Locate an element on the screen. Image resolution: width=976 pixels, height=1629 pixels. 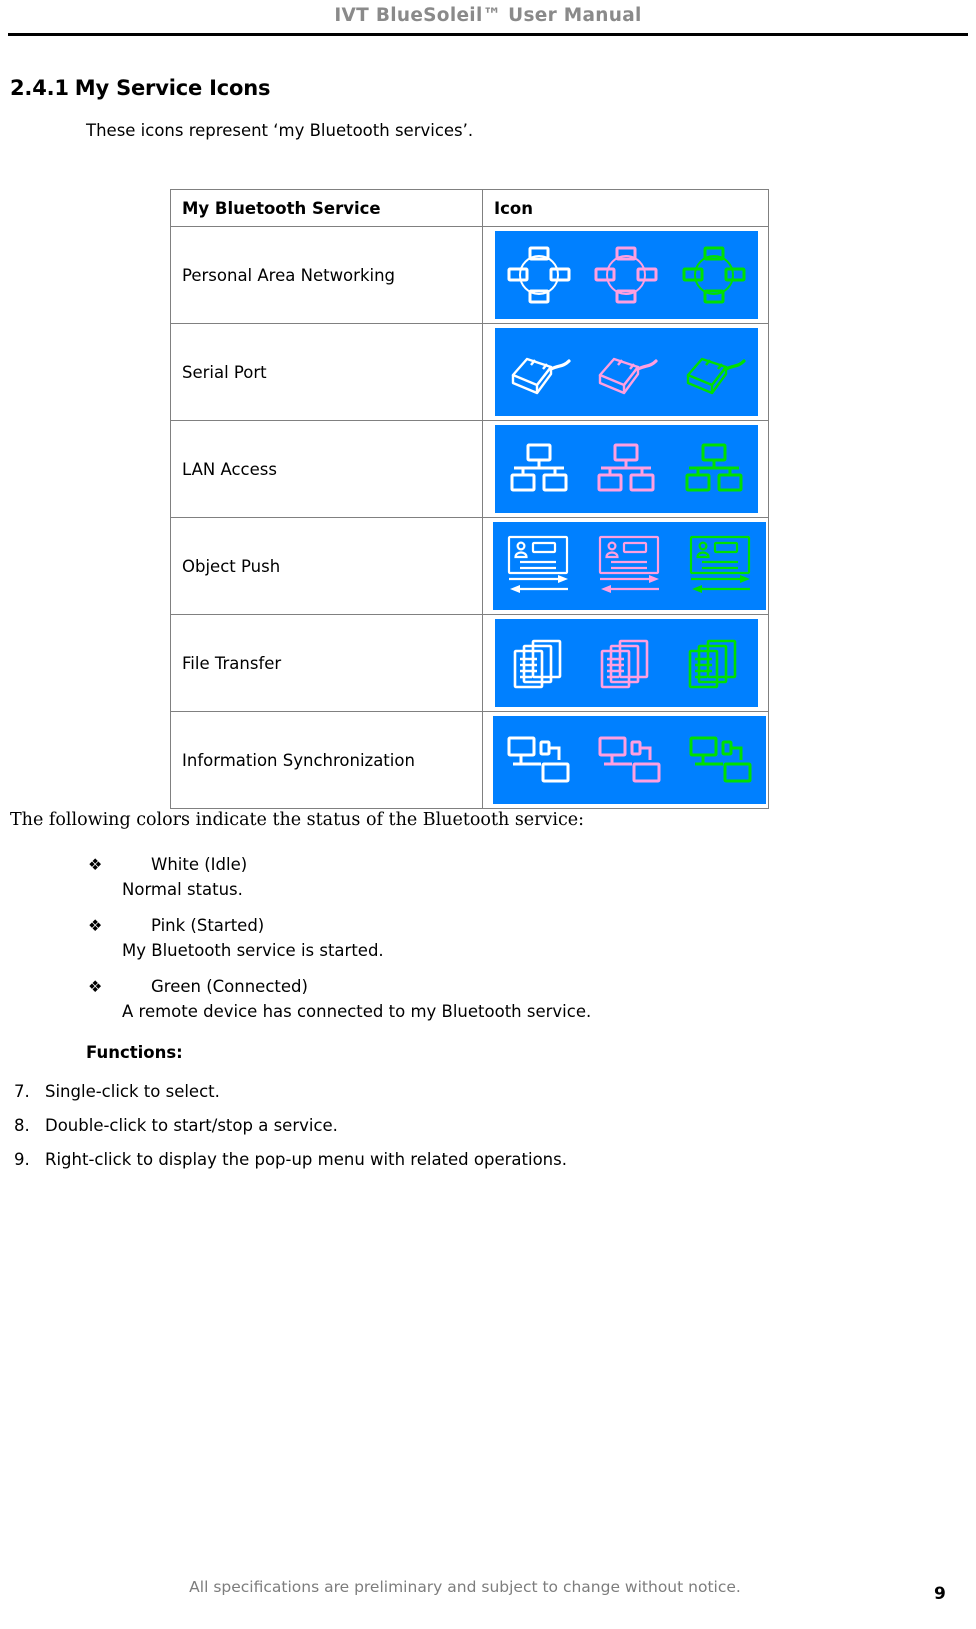
pan-icon-idle is located at coordinates (539, 275).